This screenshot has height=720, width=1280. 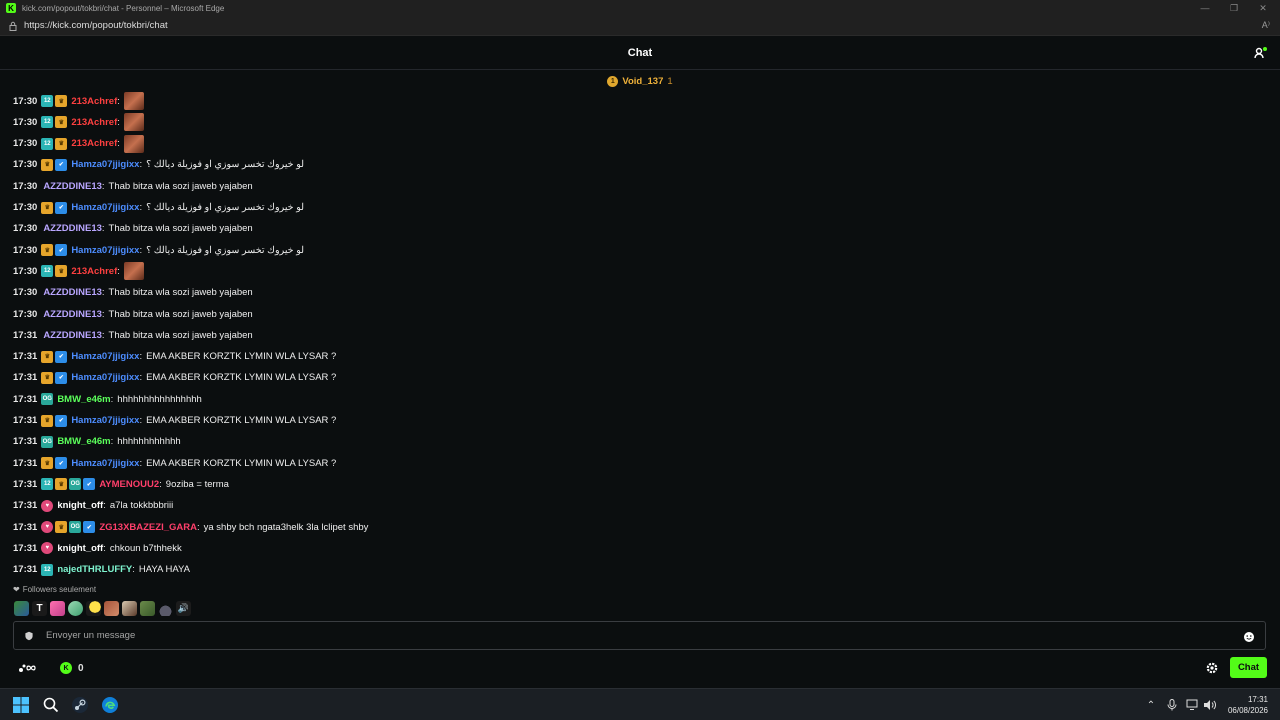 What do you see at coordinates (148, 527) in the screenshot?
I see `message-username: ZG13XBAZEZI_GARA` at bounding box center [148, 527].